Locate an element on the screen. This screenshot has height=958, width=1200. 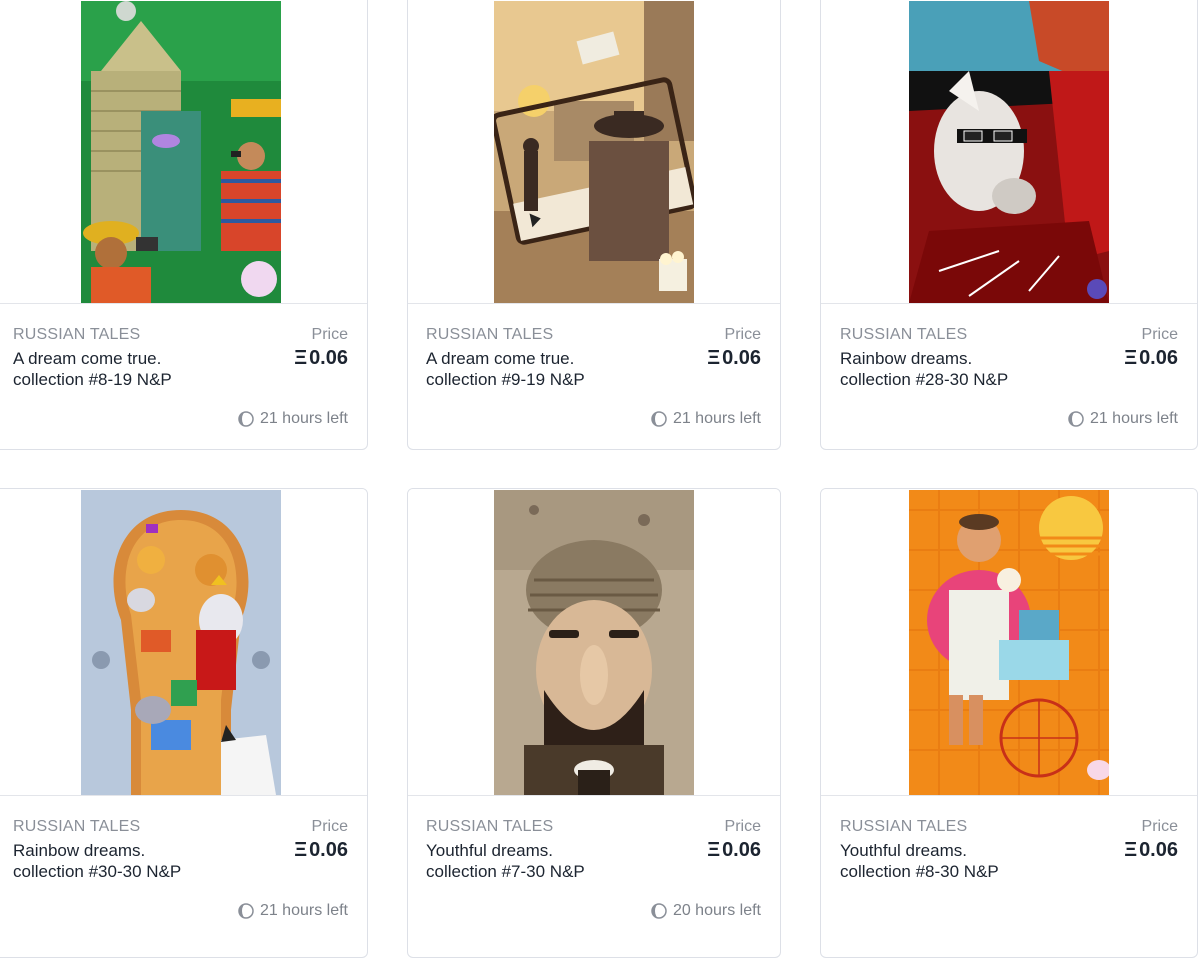
time-left: 20 hours left is located at coordinates (706, 911).